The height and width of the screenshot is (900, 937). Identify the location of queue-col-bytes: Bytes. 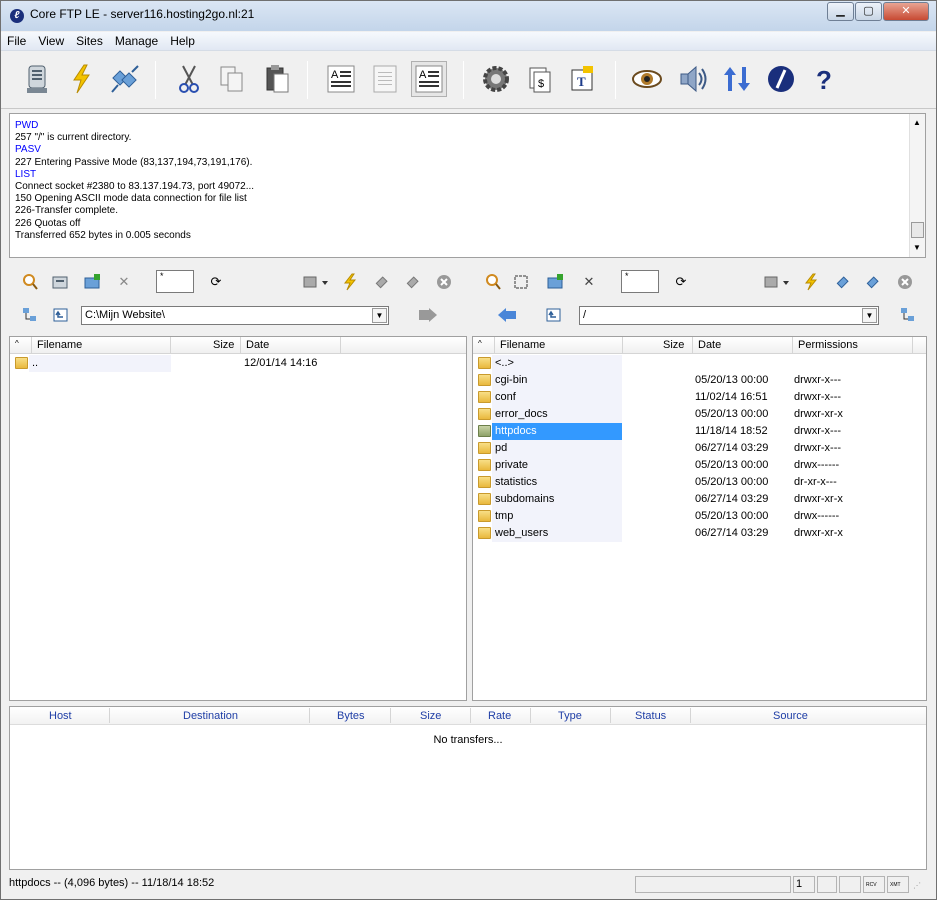
(351, 716).